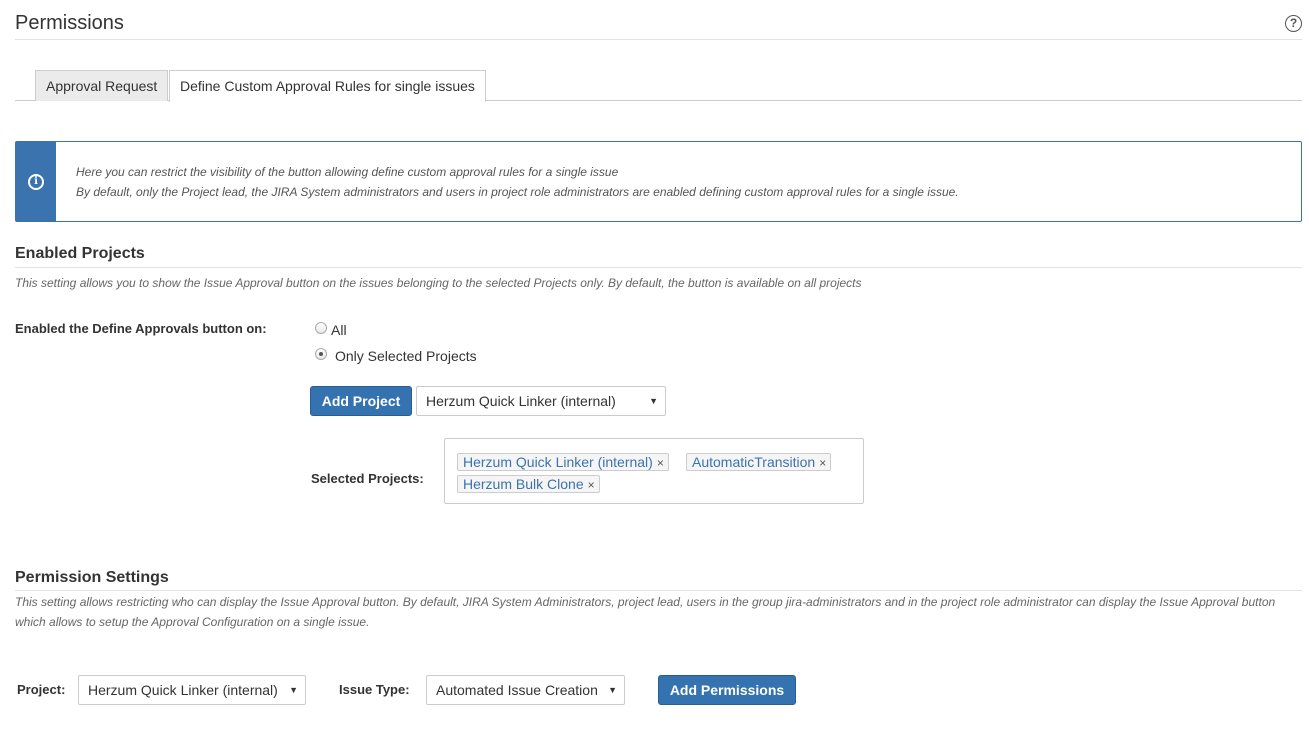 Image resolution: width=1309 pixels, height=735 pixels. What do you see at coordinates (1293, 23) in the screenshot?
I see `help-icon: ?` at bounding box center [1293, 23].